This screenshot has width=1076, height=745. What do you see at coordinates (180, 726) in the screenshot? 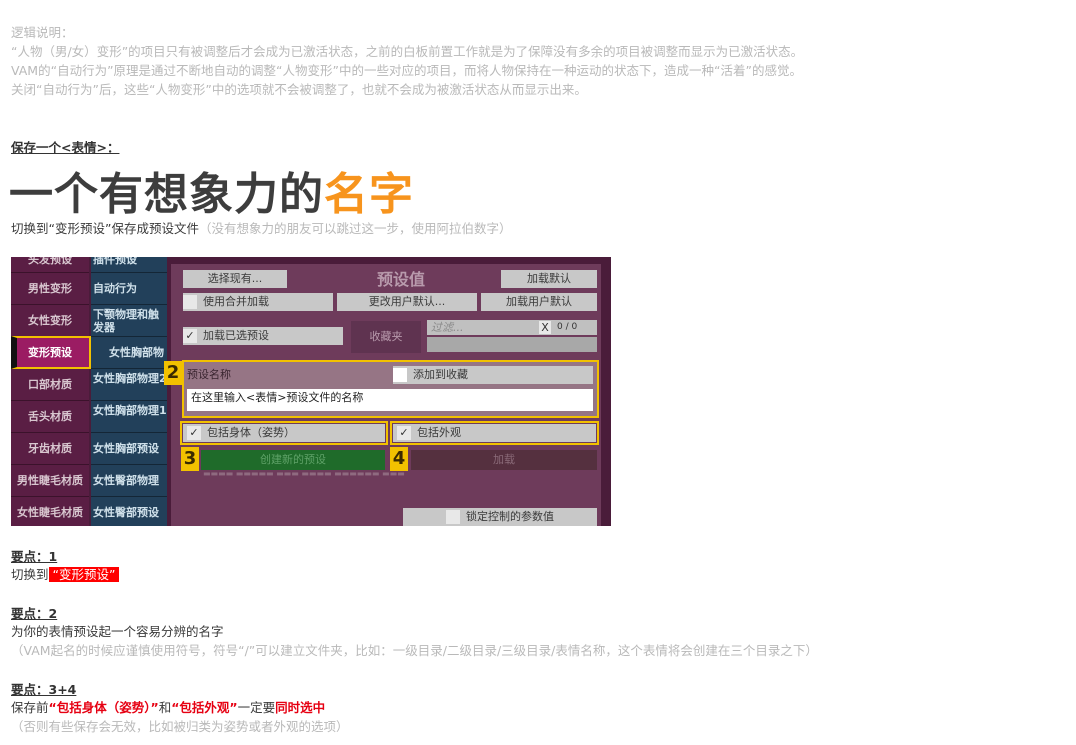
I see `point-34-note: （否则有些保存会无效，比如被归类为姿势或者外观的选项）` at bounding box center [180, 726].